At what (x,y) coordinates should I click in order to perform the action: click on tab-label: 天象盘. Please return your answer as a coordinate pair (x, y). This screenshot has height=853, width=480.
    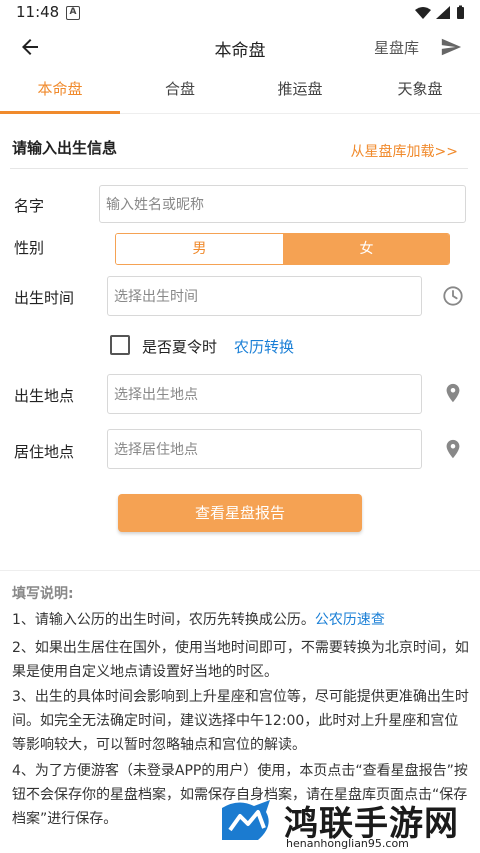
    Looking at the image, I should click on (420, 89).